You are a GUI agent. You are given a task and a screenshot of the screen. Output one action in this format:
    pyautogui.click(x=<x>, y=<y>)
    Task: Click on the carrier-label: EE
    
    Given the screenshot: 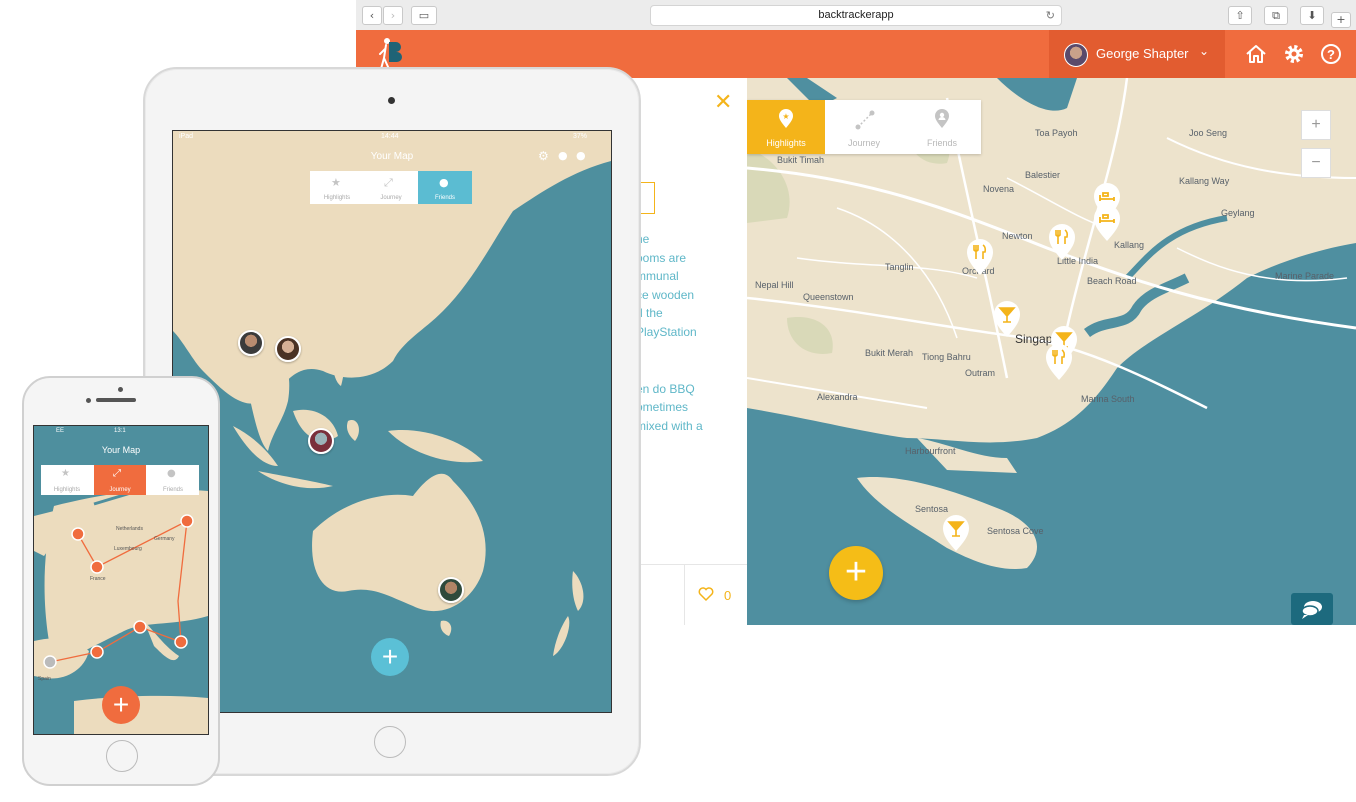 What is the action you would take?
    pyautogui.click(x=60, y=431)
    